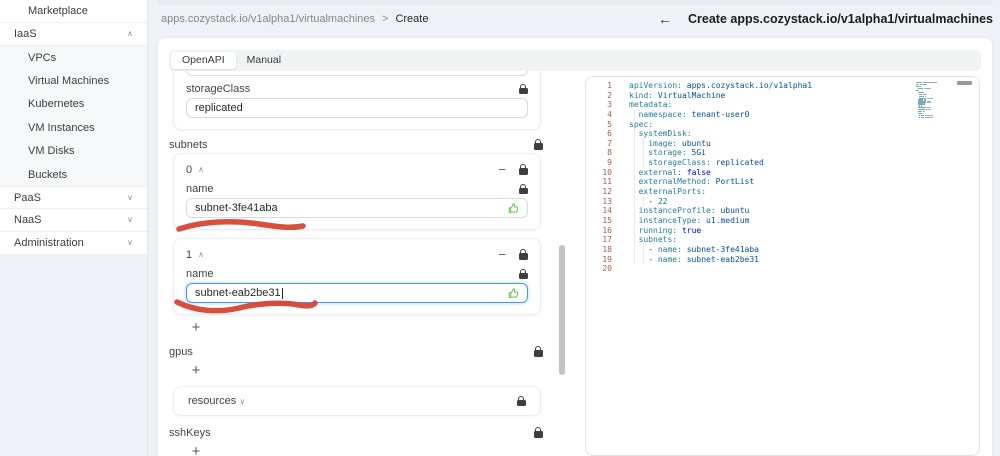 The image size is (1000, 456). I want to click on line-number: 20, so click(607, 269).